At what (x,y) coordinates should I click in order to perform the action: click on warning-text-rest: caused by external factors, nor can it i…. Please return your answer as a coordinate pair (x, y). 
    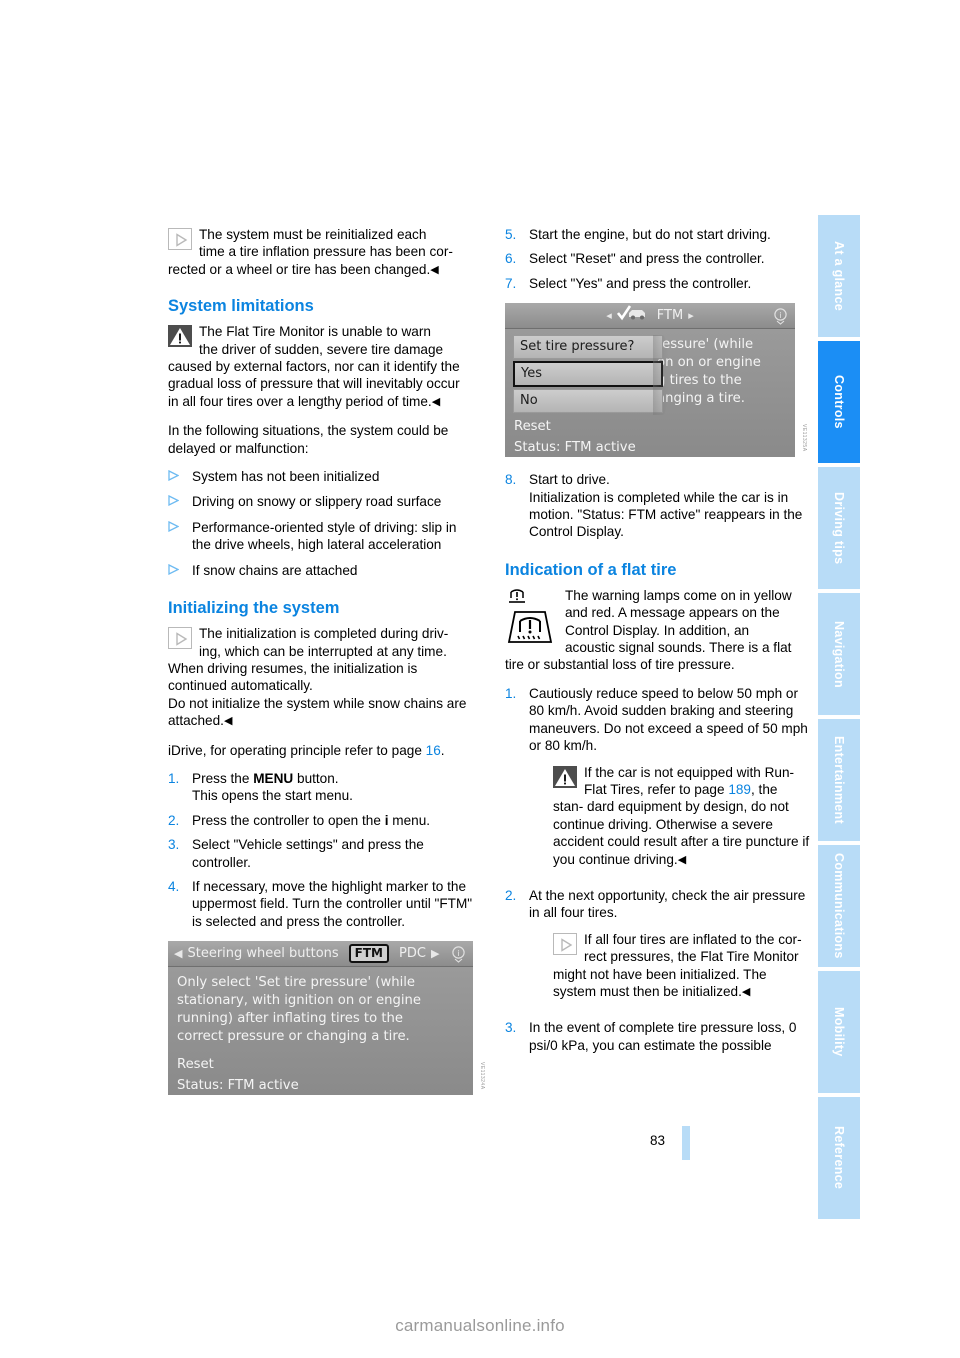
    Looking at the image, I should click on (314, 384).